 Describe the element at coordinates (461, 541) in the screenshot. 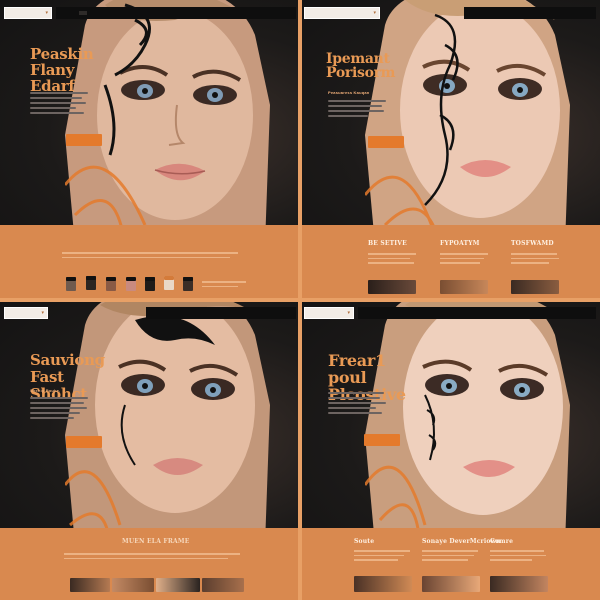

I see `feature-heading: Sonaye DeverMcriown` at that location.